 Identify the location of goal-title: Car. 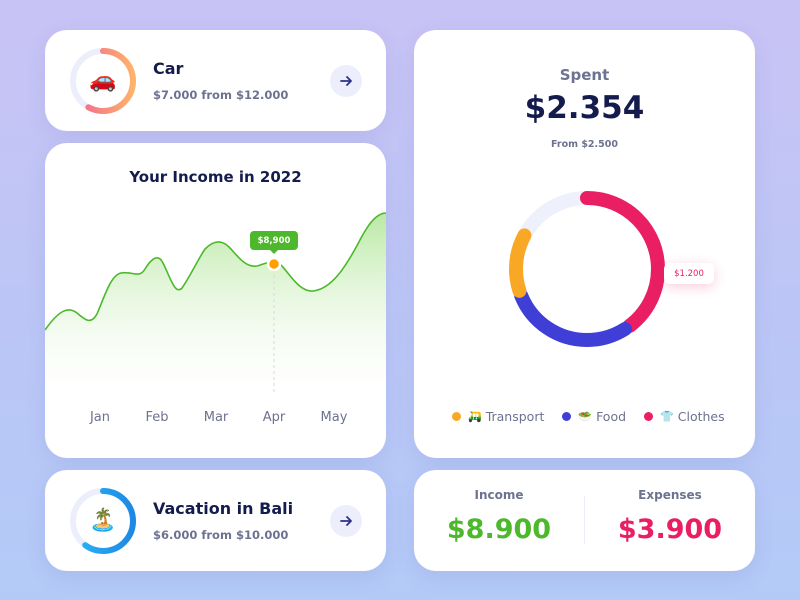
(168, 68).